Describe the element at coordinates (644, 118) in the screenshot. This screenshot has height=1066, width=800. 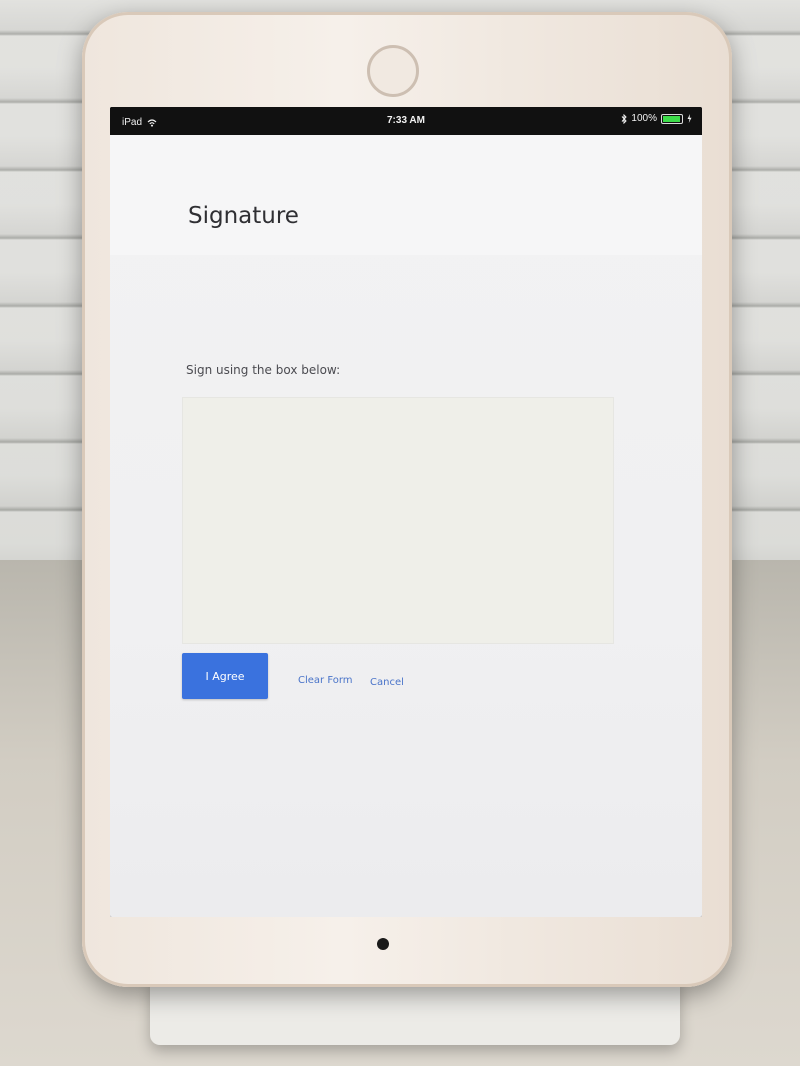
I see `battery-percent: 100%` at that location.